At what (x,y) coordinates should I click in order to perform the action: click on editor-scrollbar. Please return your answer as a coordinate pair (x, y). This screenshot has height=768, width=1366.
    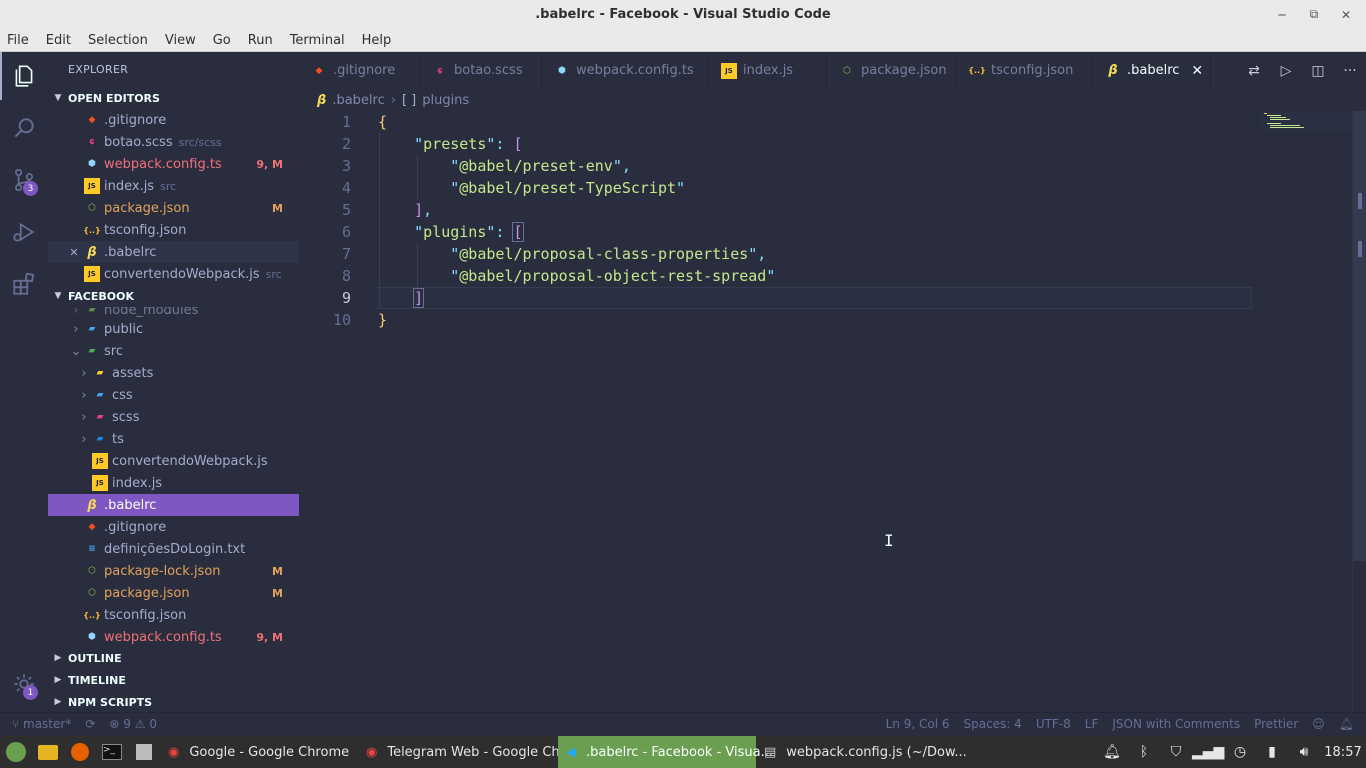
    Looking at the image, I should click on (1359, 411).